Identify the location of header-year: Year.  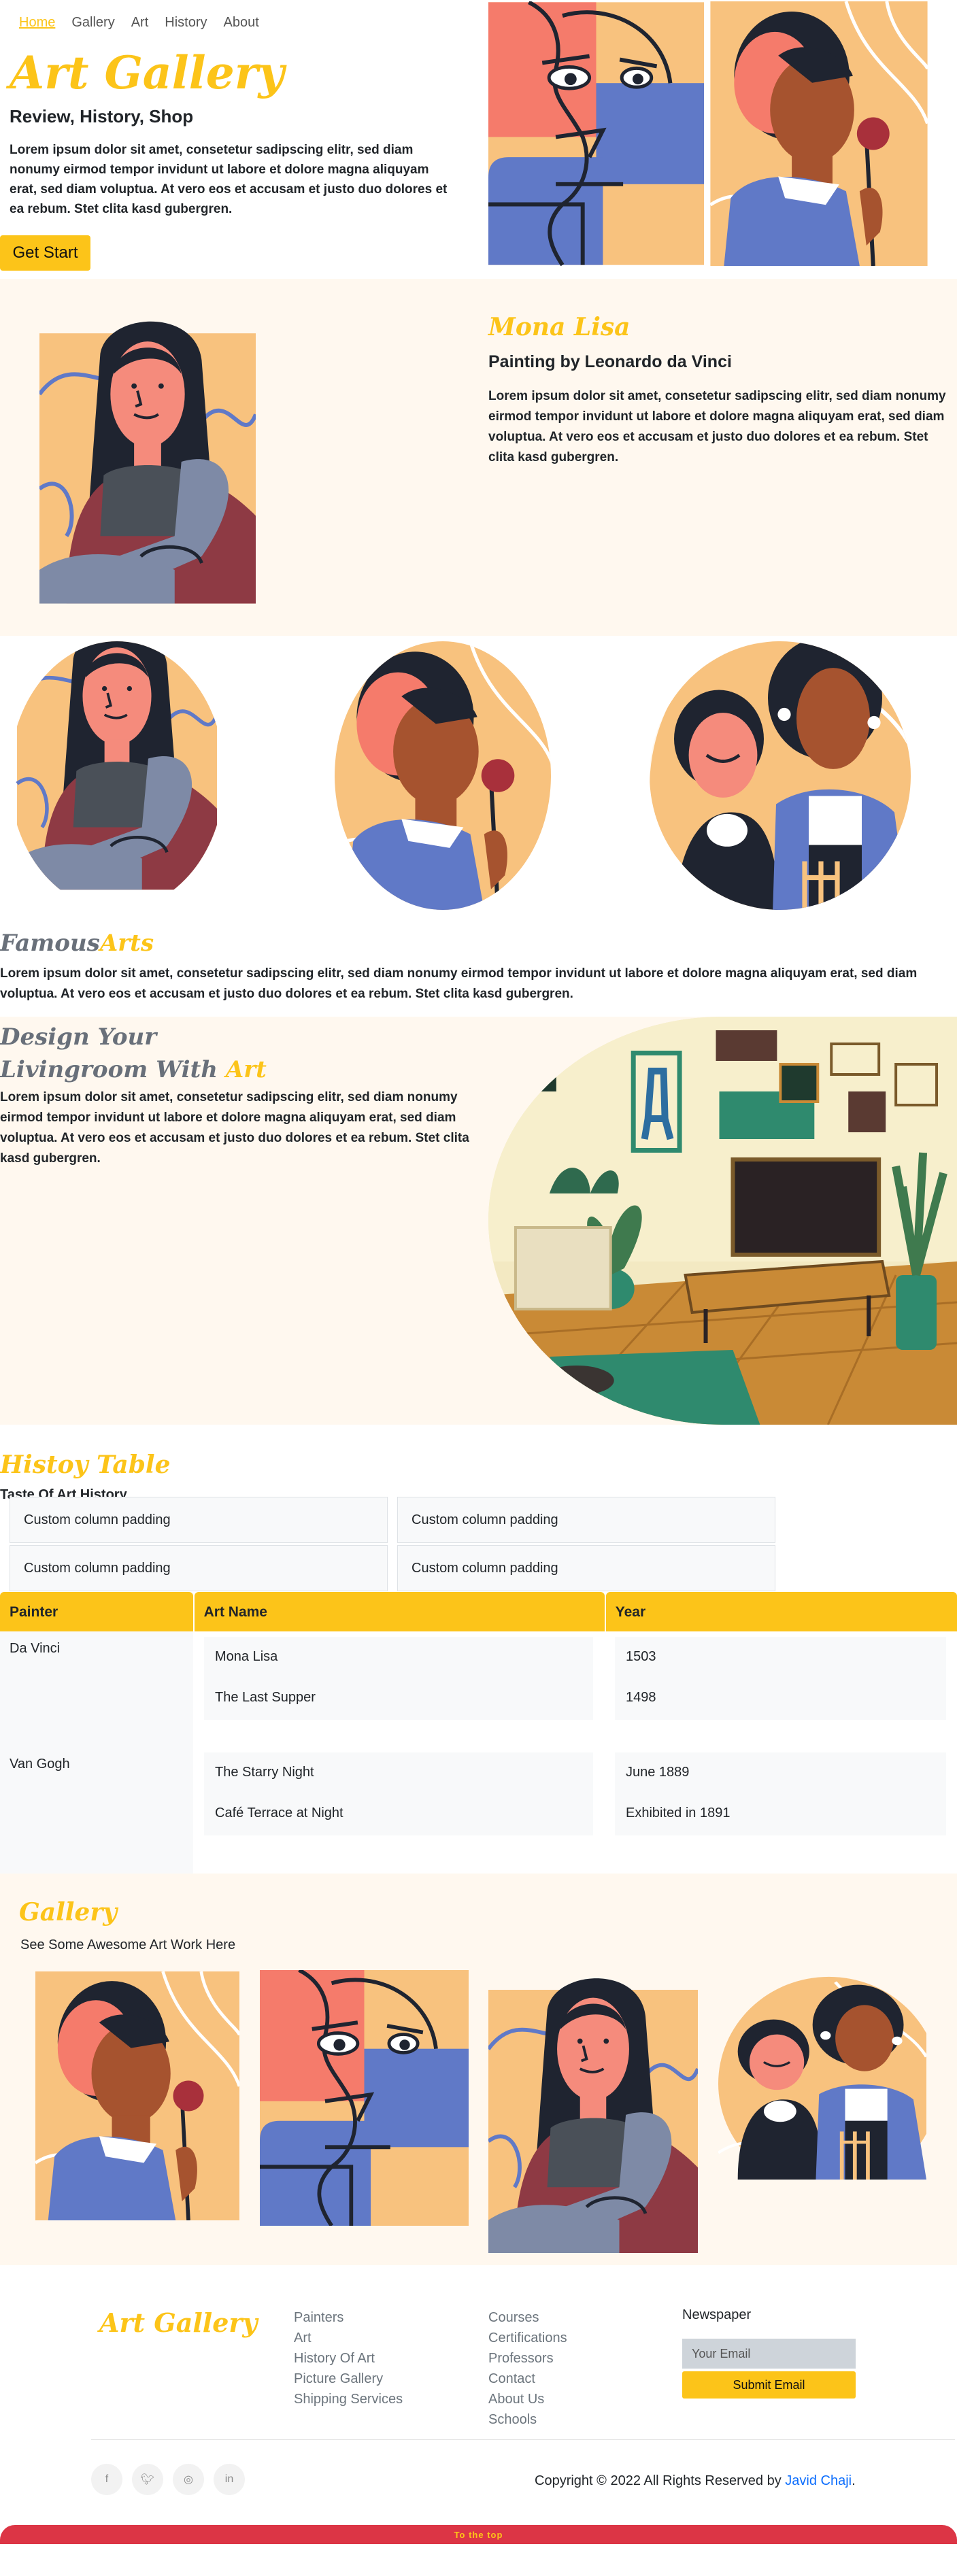
(781, 1611).